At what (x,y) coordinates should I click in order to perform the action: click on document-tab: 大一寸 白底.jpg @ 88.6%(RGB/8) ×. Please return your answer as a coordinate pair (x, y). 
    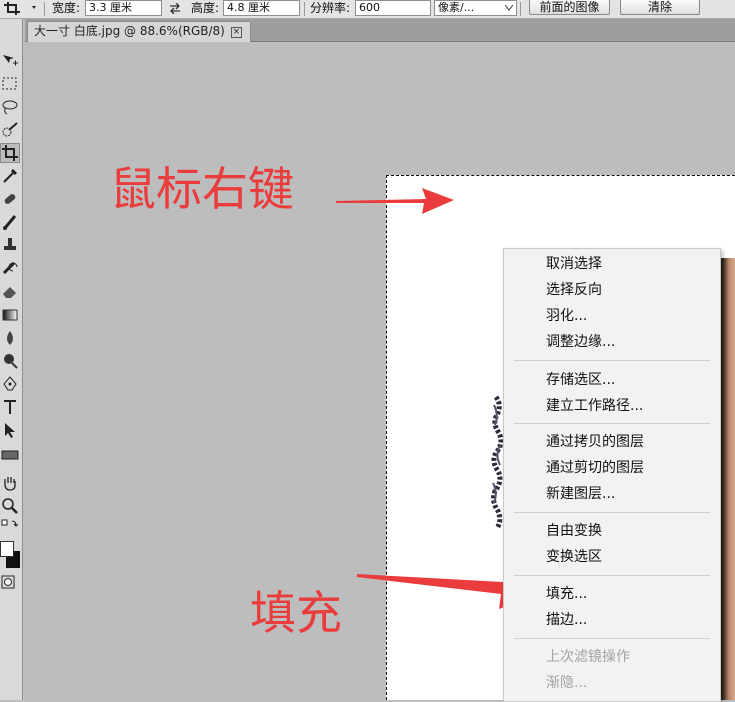
    Looking at the image, I should click on (139, 31).